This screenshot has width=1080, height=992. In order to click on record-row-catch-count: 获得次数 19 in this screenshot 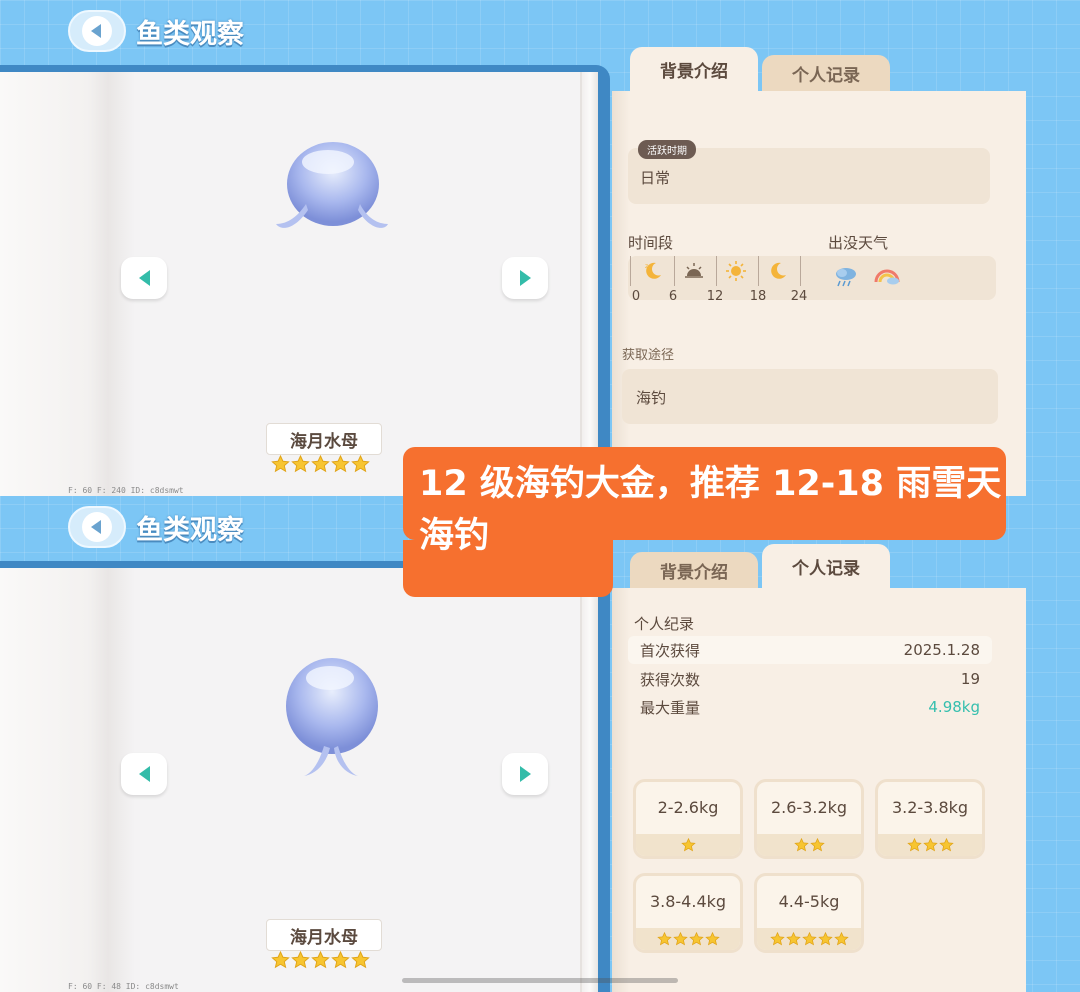, I will do `click(810, 679)`.